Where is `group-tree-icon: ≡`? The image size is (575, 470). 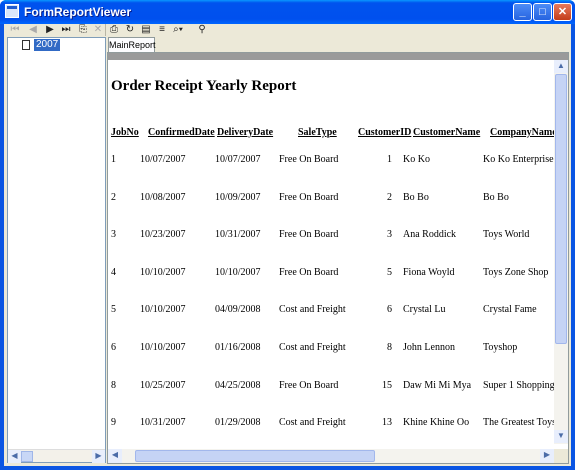 group-tree-icon: ≡ is located at coordinates (162, 30).